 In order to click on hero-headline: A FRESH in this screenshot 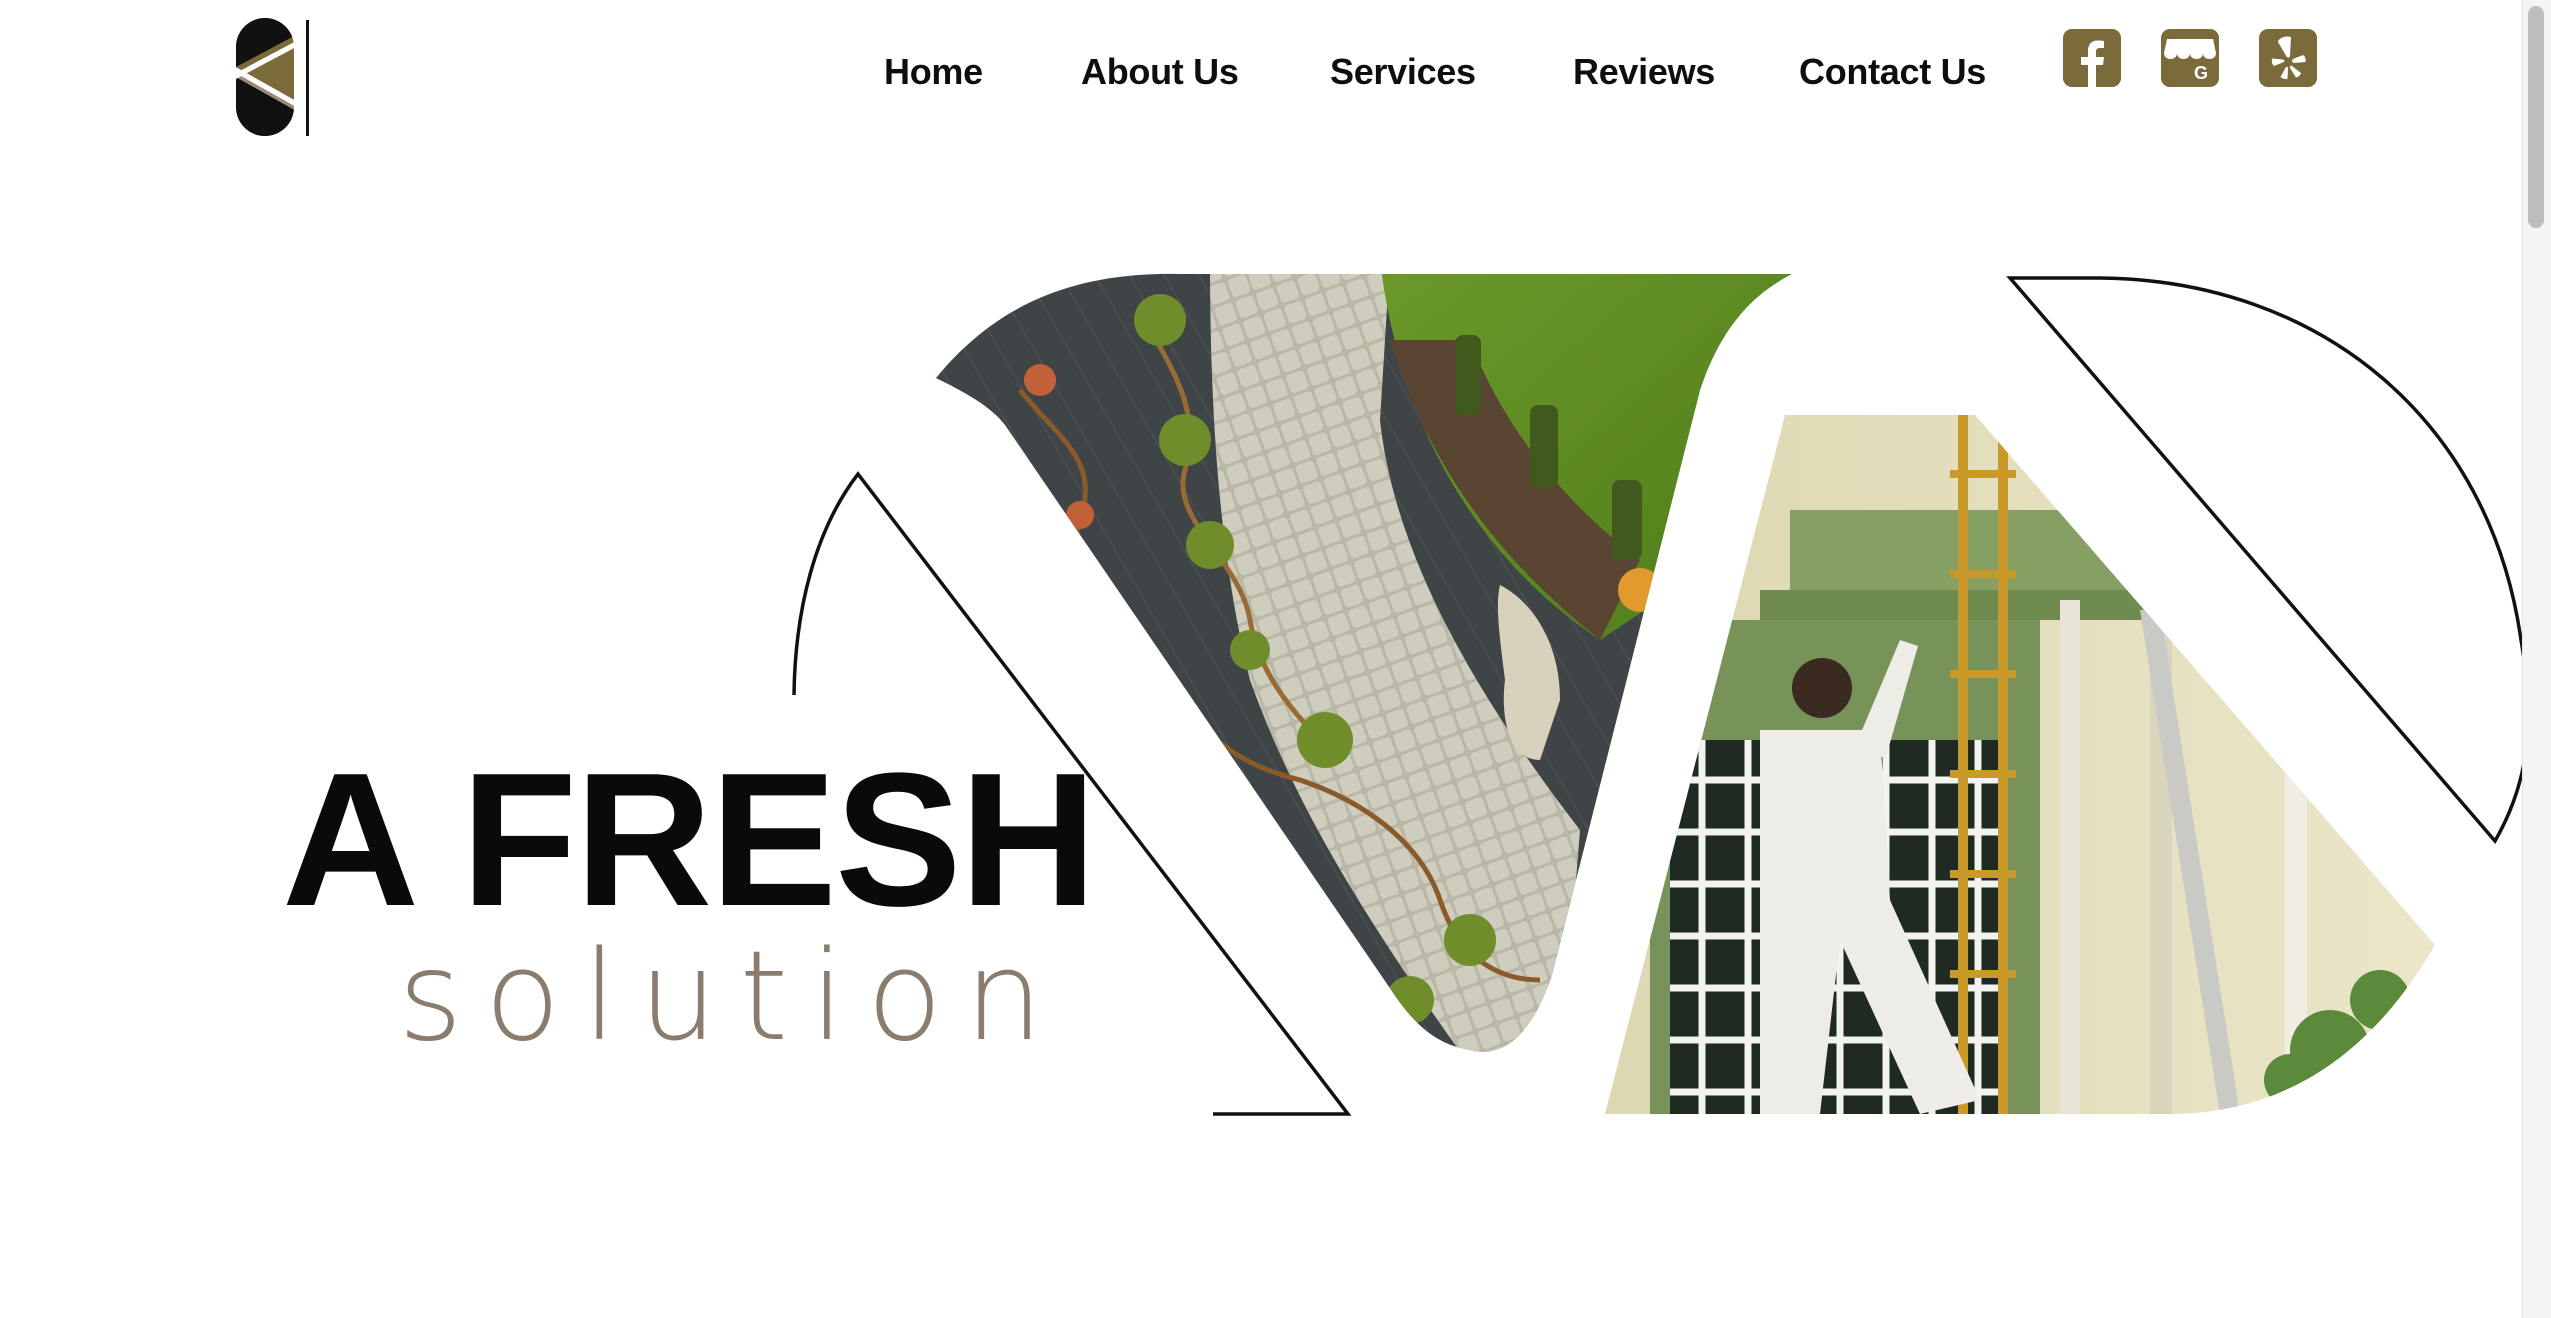, I will do `click(689, 840)`.